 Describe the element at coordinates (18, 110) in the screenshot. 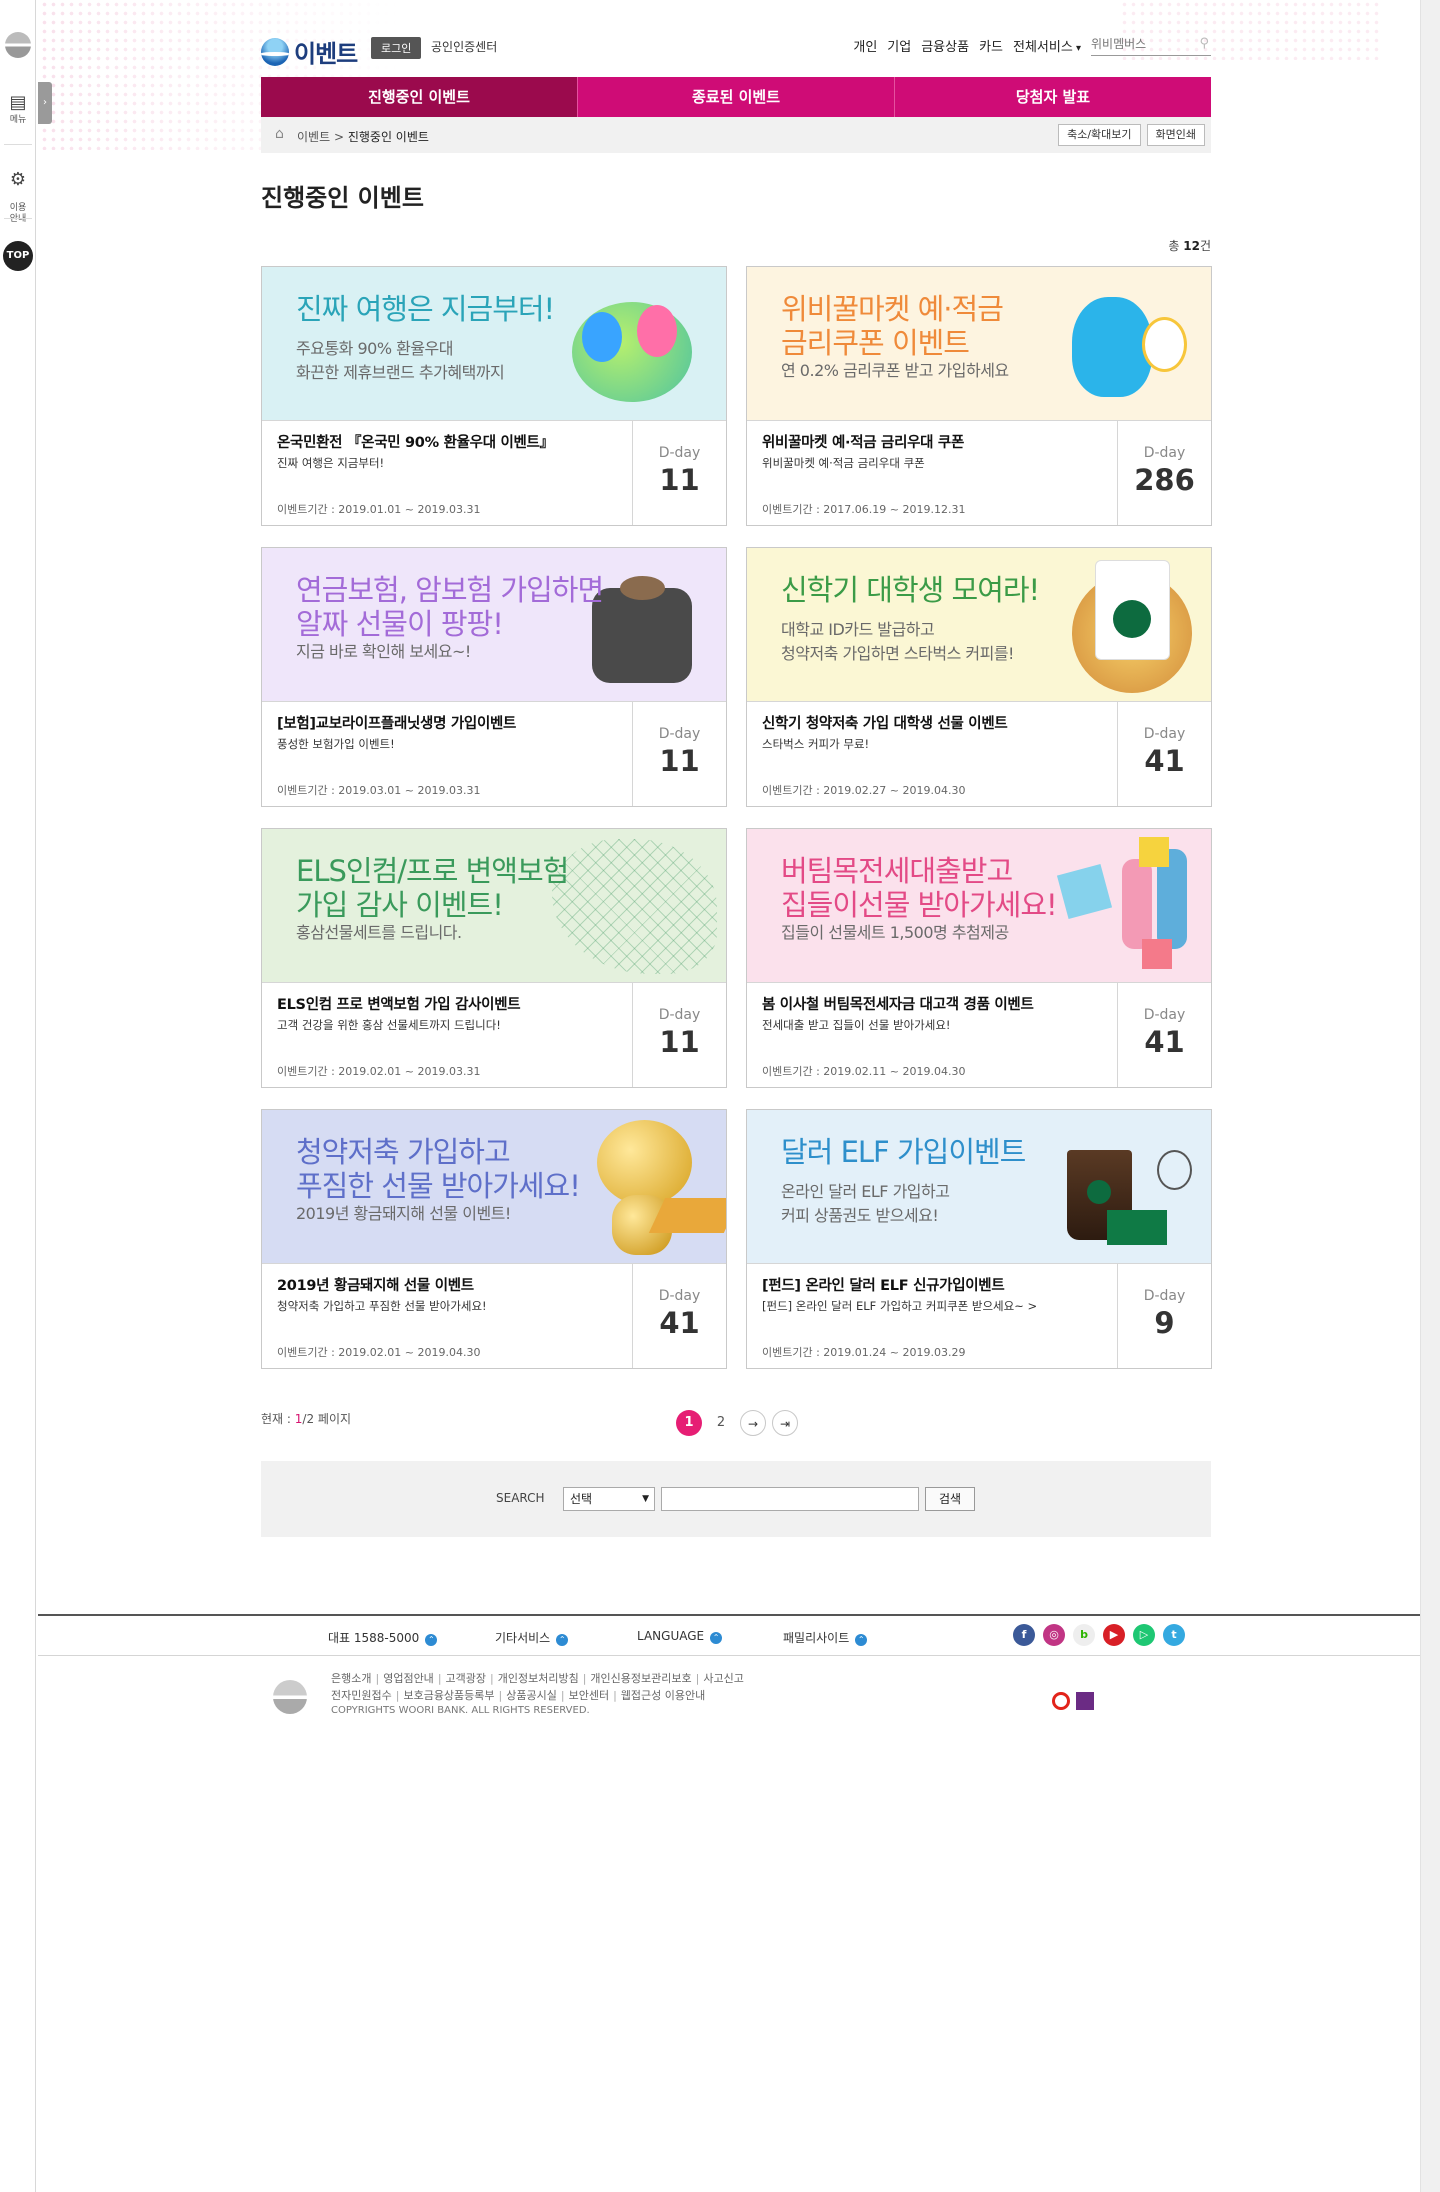

I see `quick-menu-button: ▤ 메뉴` at that location.